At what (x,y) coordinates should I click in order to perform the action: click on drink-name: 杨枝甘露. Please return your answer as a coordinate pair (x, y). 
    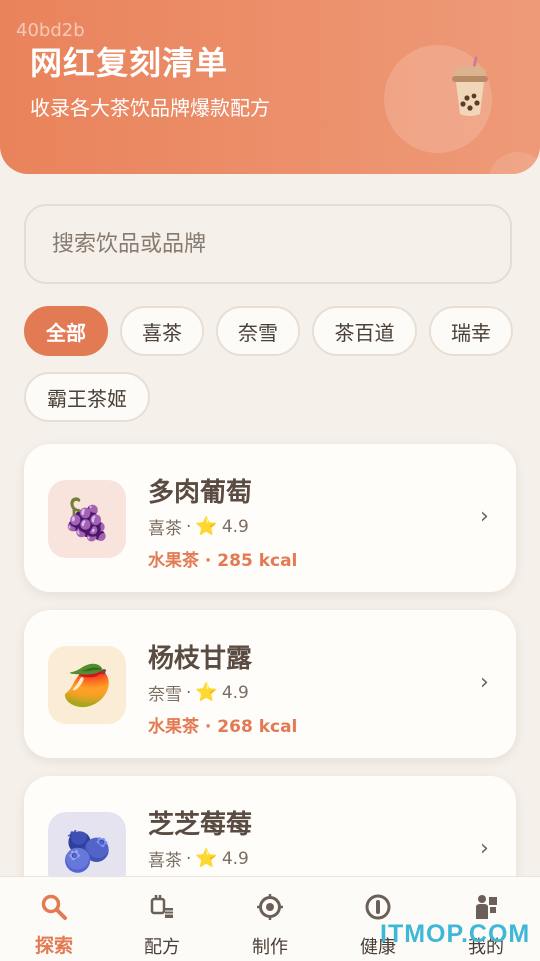
    Looking at the image, I should click on (200, 659).